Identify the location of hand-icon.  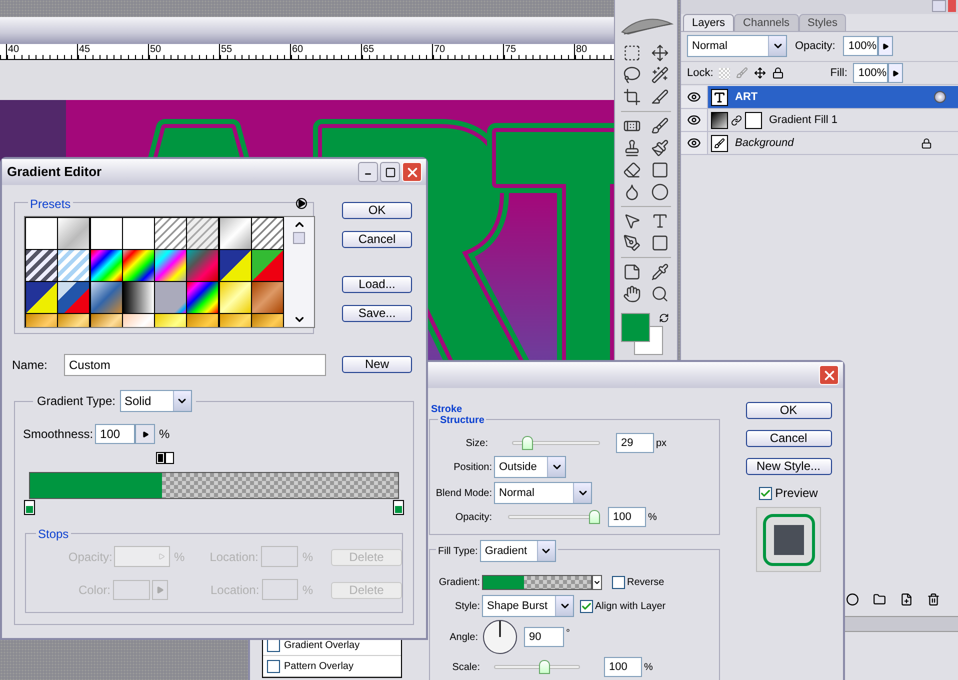
(632, 294).